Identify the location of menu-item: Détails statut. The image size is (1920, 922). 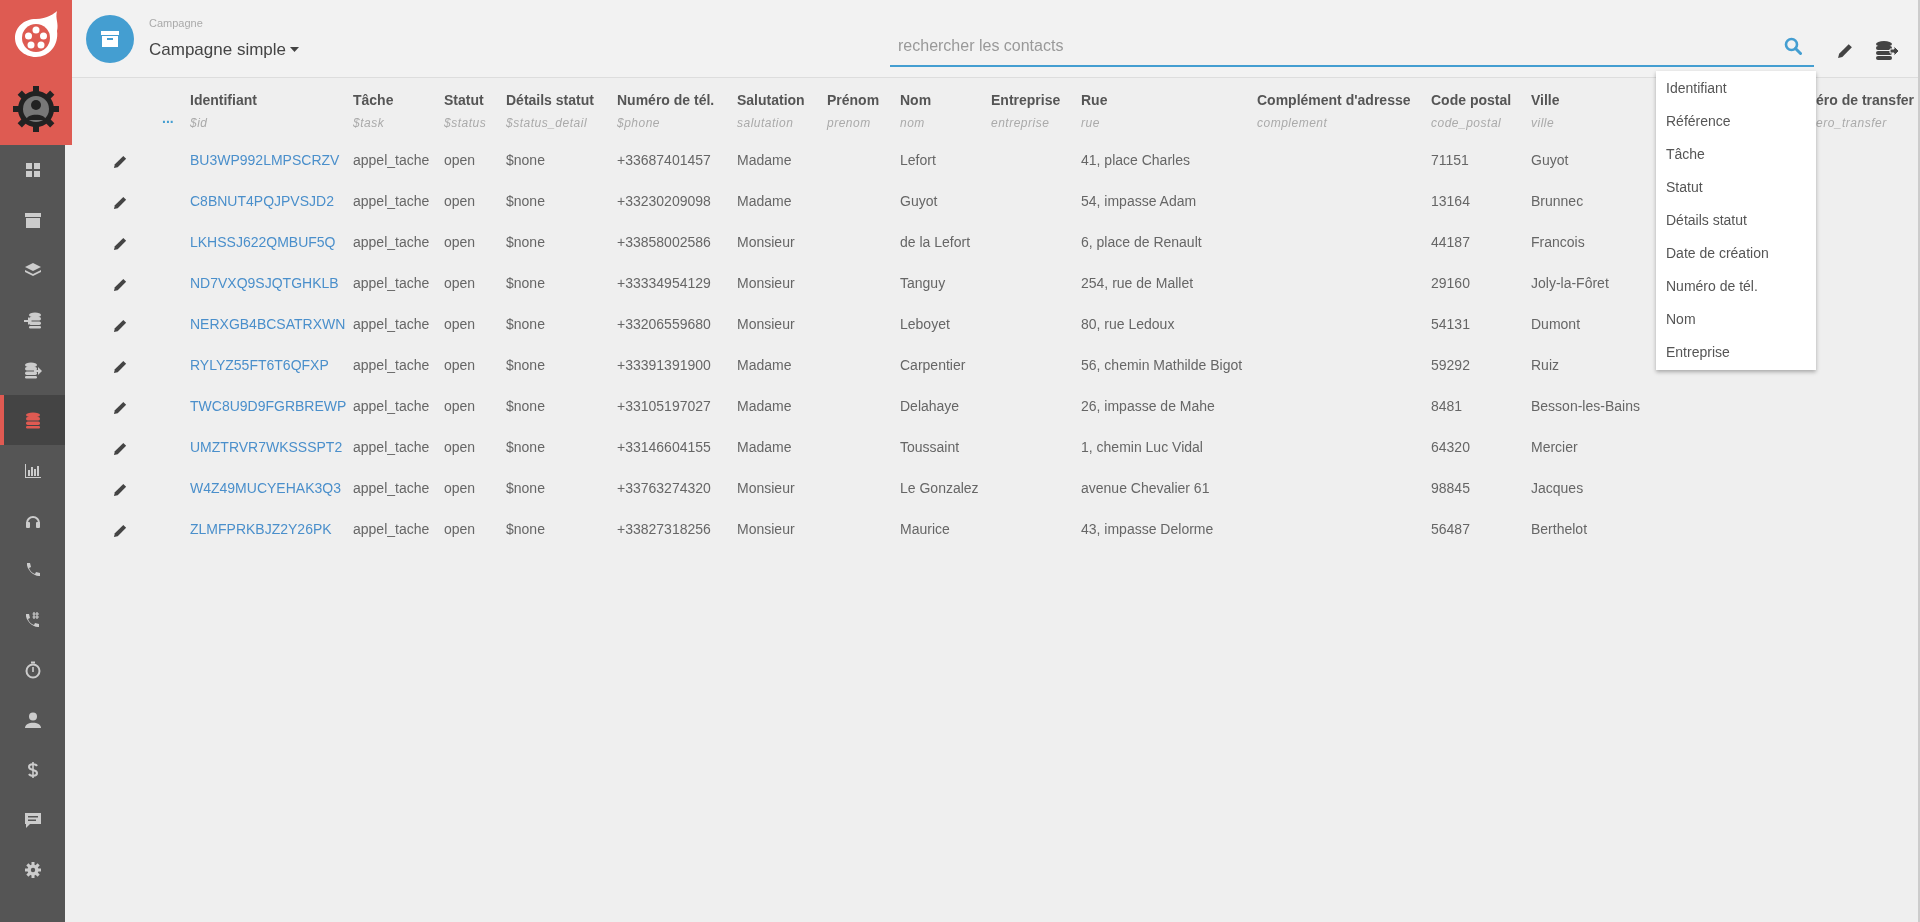
(1736, 220).